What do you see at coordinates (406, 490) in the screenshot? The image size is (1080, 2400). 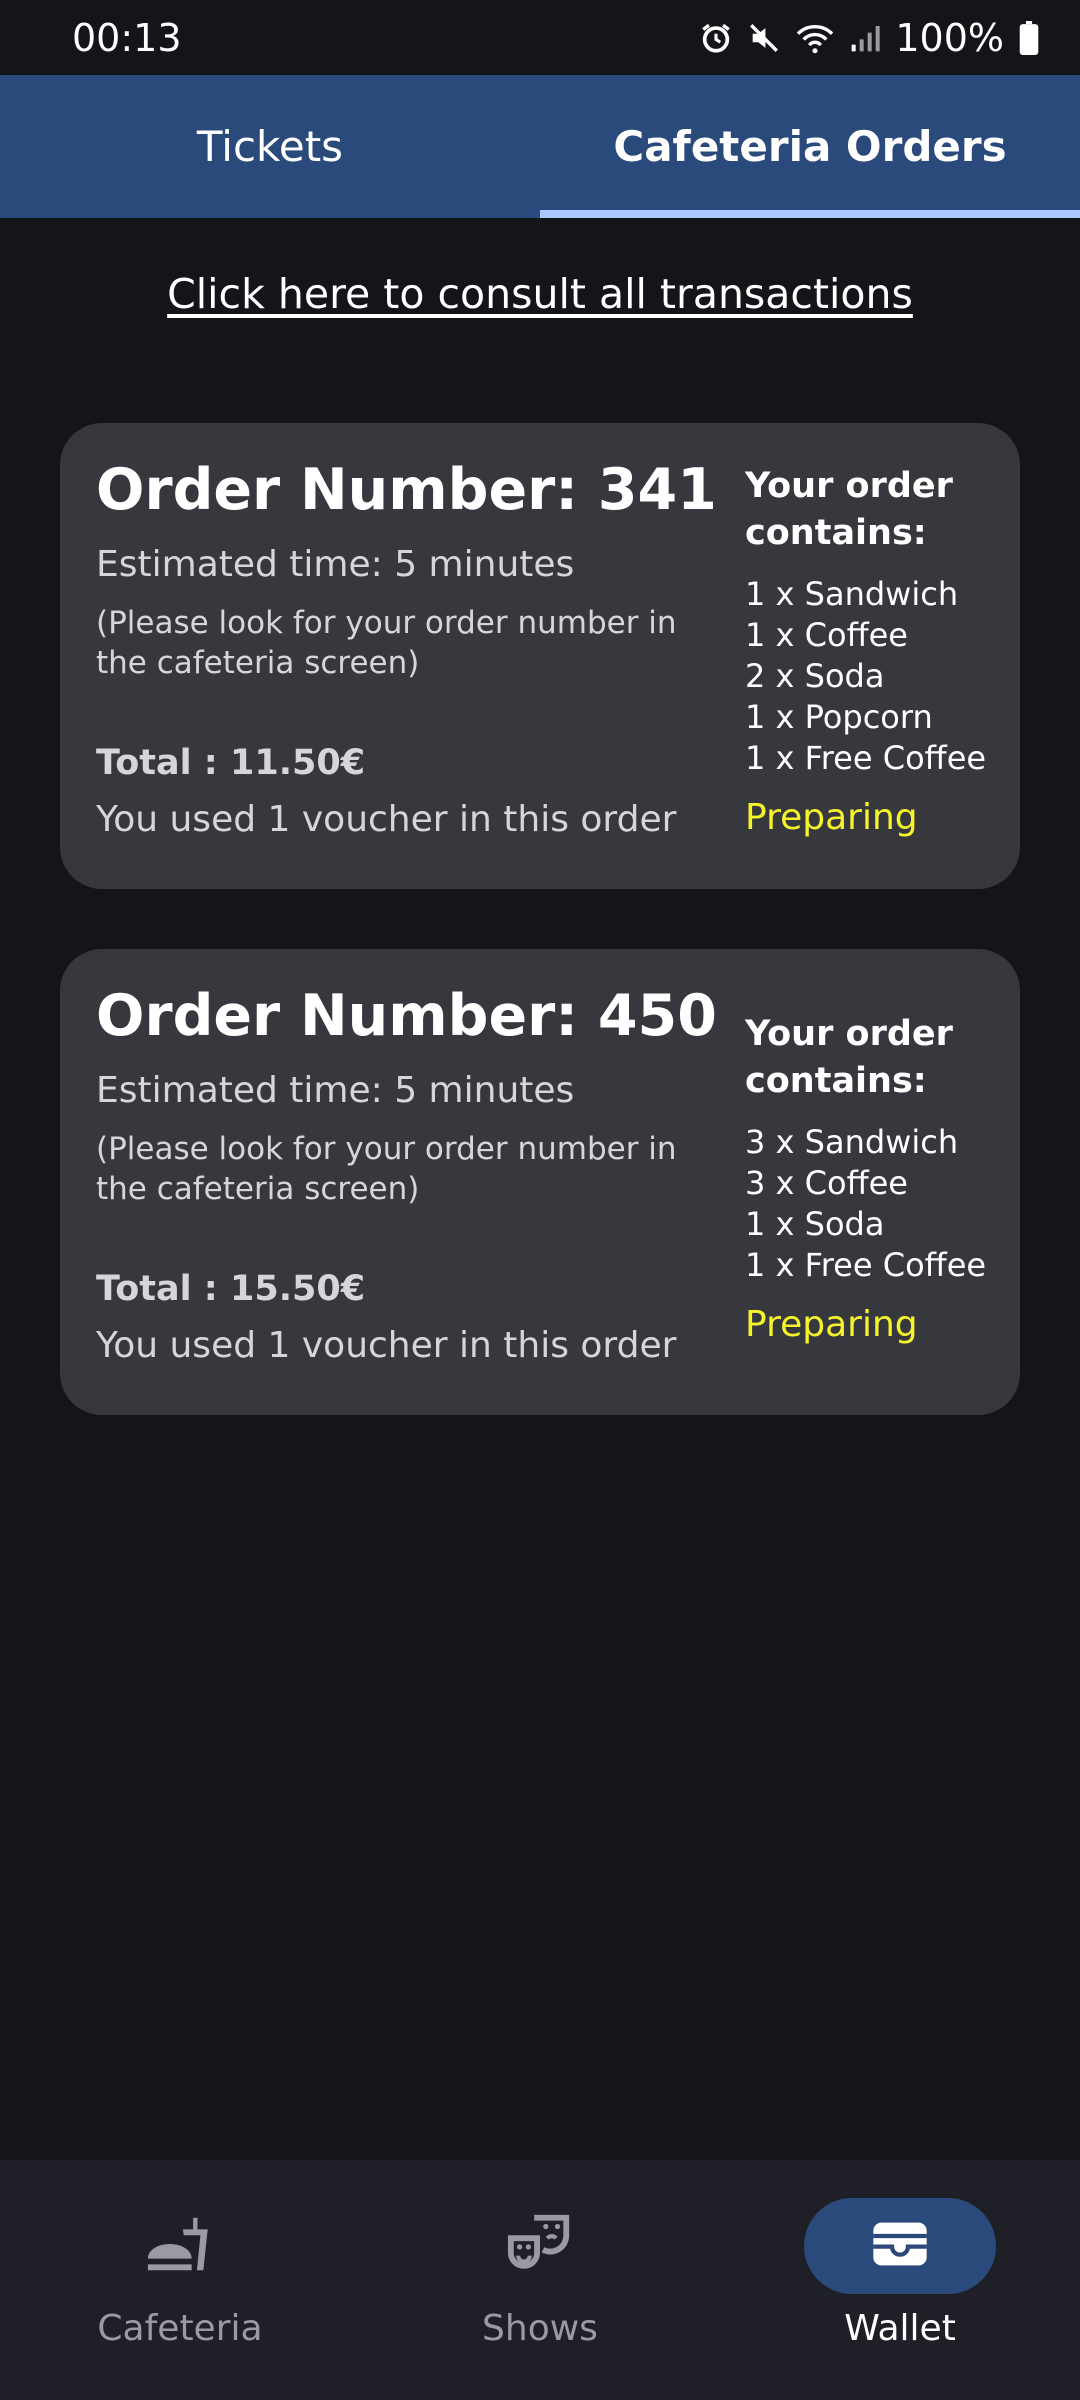 I see `order-number: Order Number: 341` at bounding box center [406, 490].